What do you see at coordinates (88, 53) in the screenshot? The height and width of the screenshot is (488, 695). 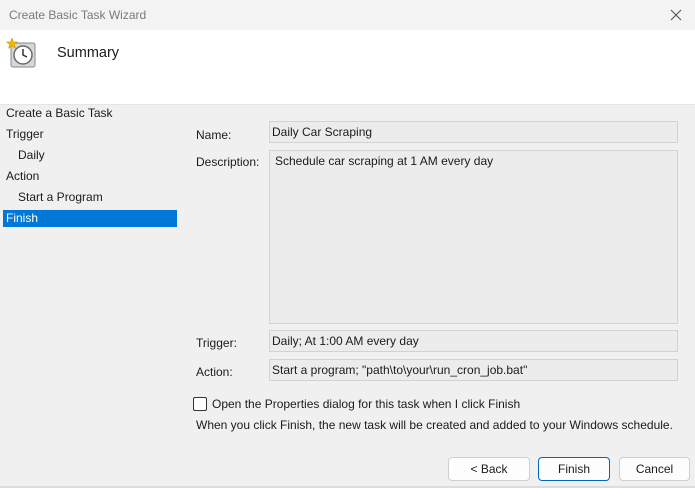 I see `page-title: Summary` at bounding box center [88, 53].